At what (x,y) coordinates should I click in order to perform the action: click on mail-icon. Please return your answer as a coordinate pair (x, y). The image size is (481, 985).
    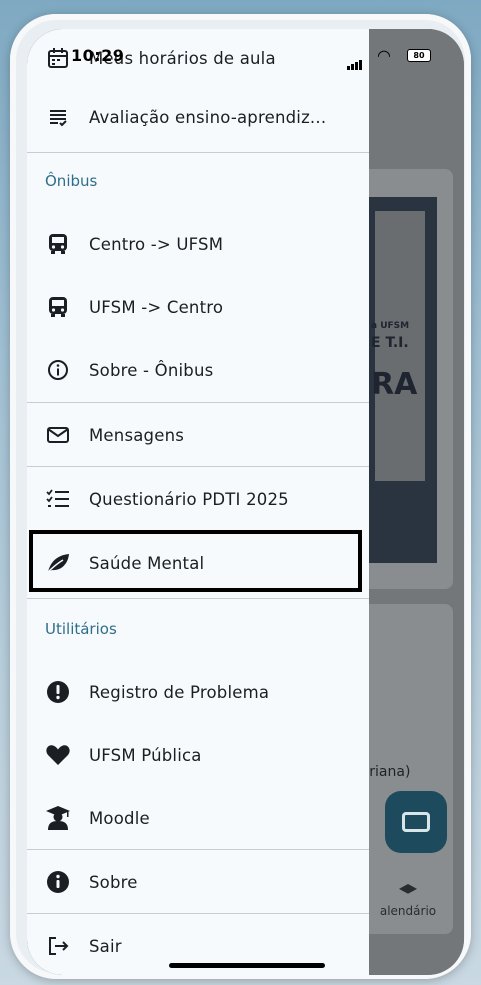
    Looking at the image, I should click on (58, 435).